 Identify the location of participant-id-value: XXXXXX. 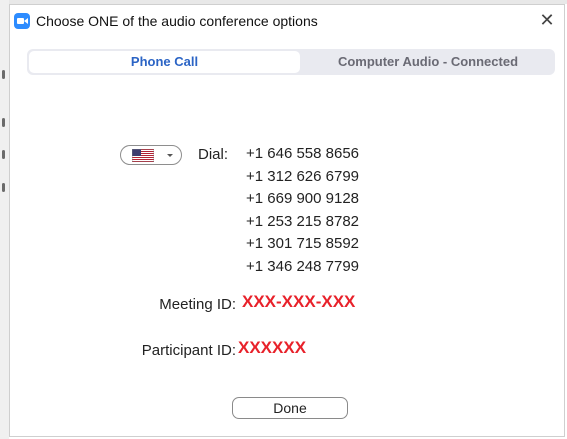
(272, 347).